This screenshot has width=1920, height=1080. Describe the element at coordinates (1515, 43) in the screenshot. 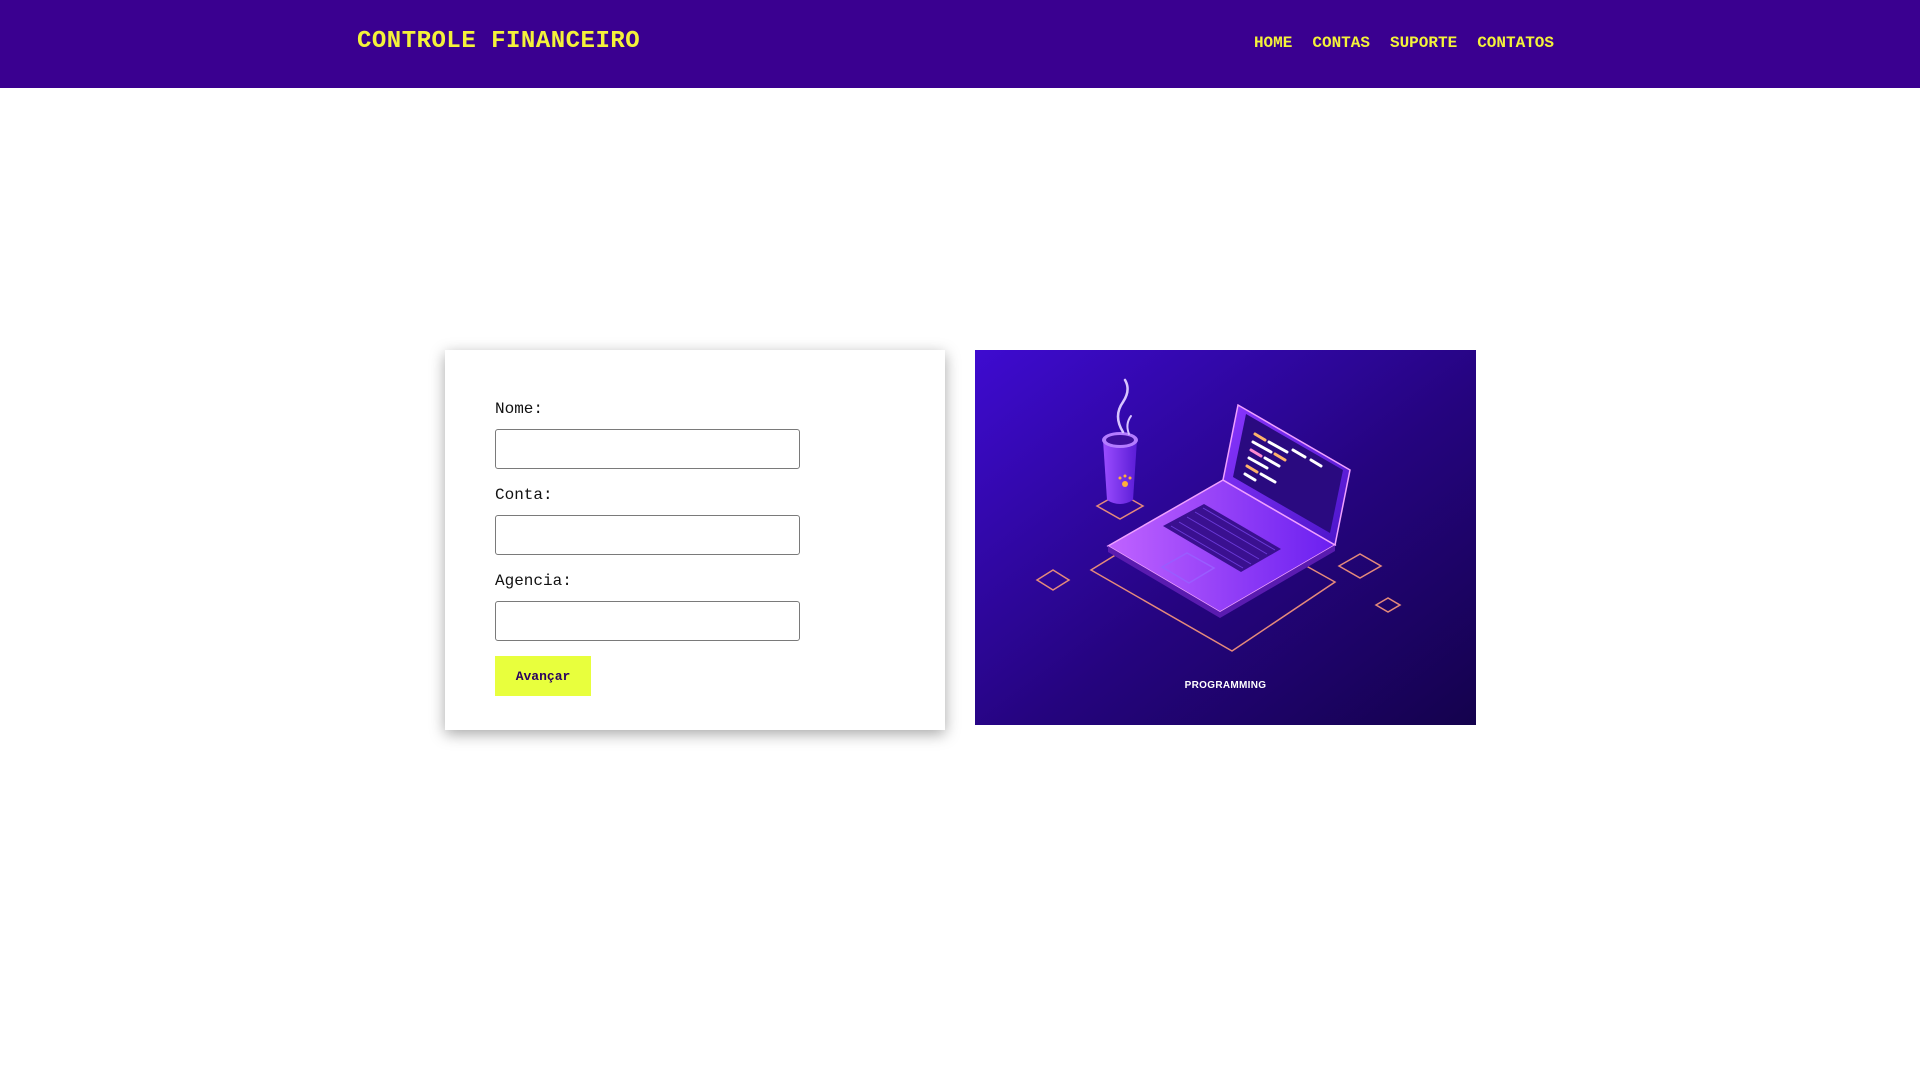

I see `nav-contatos-link: CONTATOS` at that location.